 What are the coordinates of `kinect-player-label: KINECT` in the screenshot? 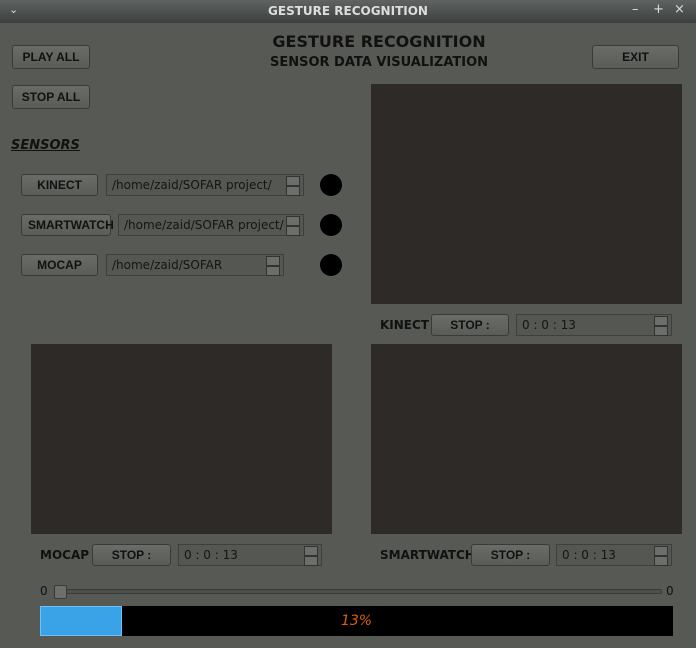 It's located at (404, 325).